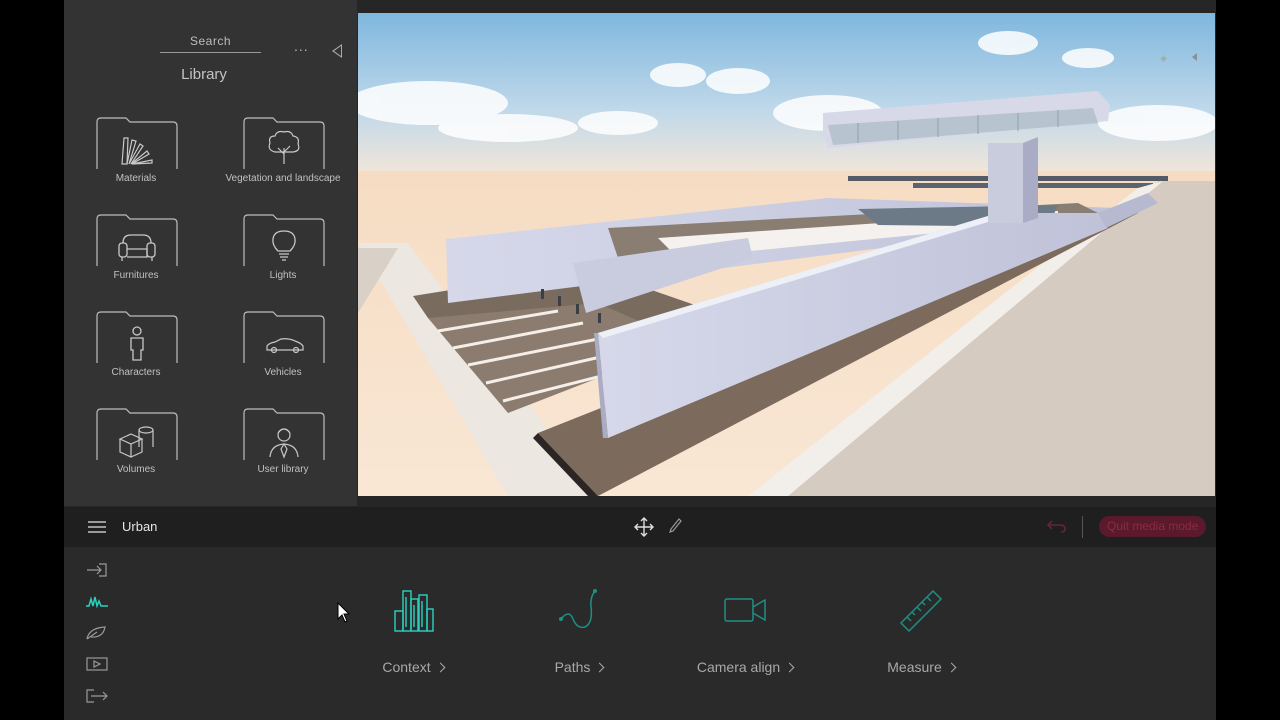 The image size is (1280, 720). I want to click on library-folder-vegetation: Vegetation and landscape, so click(283, 155).